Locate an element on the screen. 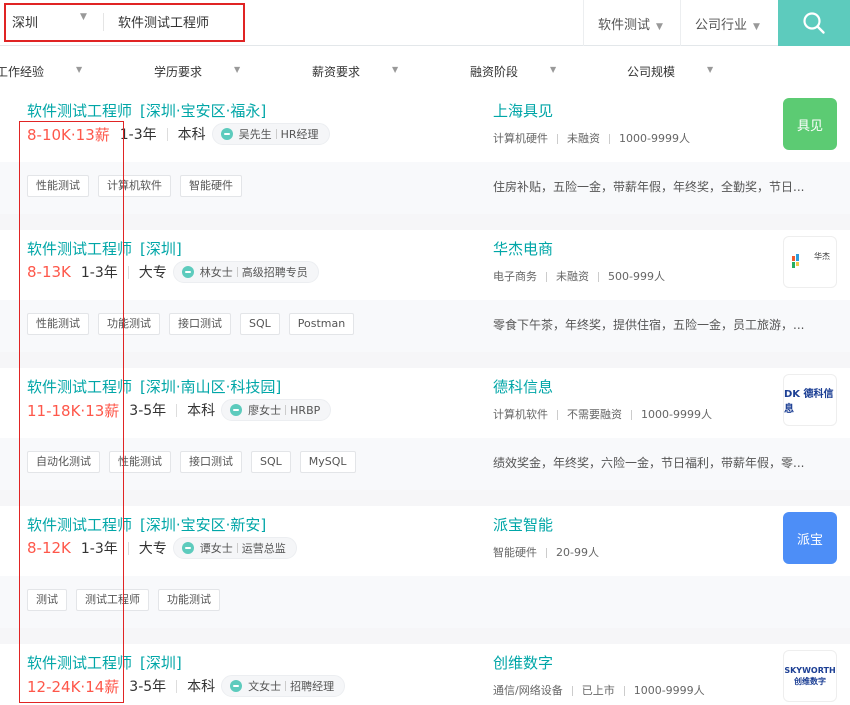 The image size is (850, 705). company-name: 德科信息 is located at coordinates (523, 386).